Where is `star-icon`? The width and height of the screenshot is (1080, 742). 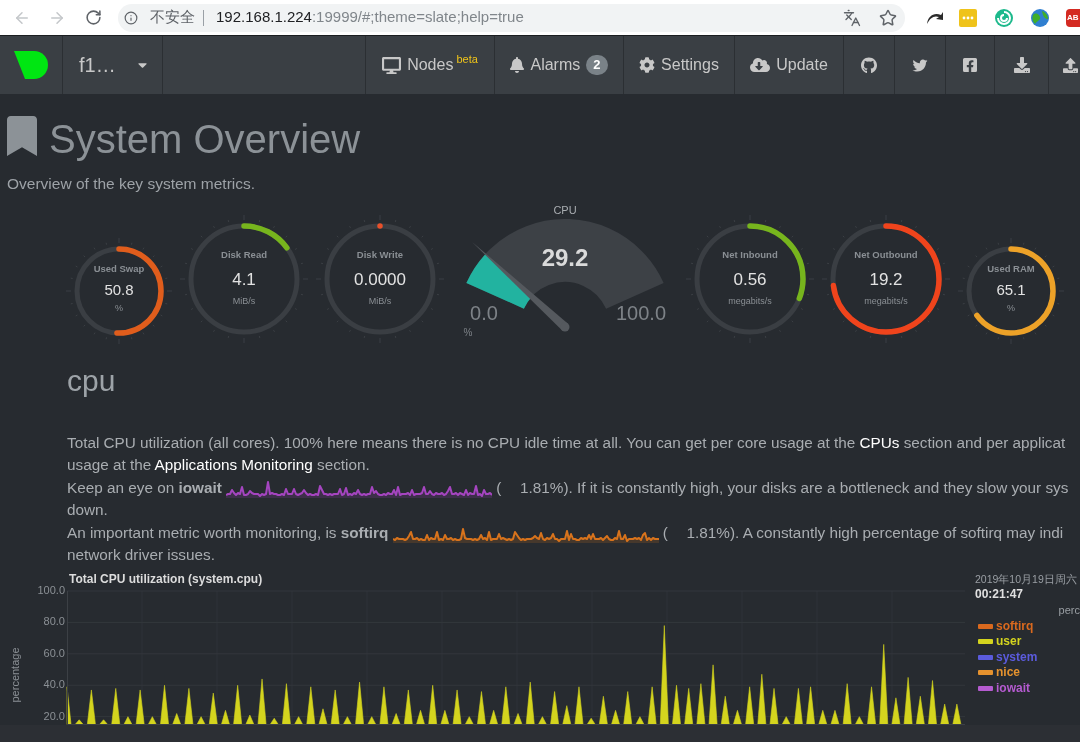
star-icon is located at coordinates (888, 17).